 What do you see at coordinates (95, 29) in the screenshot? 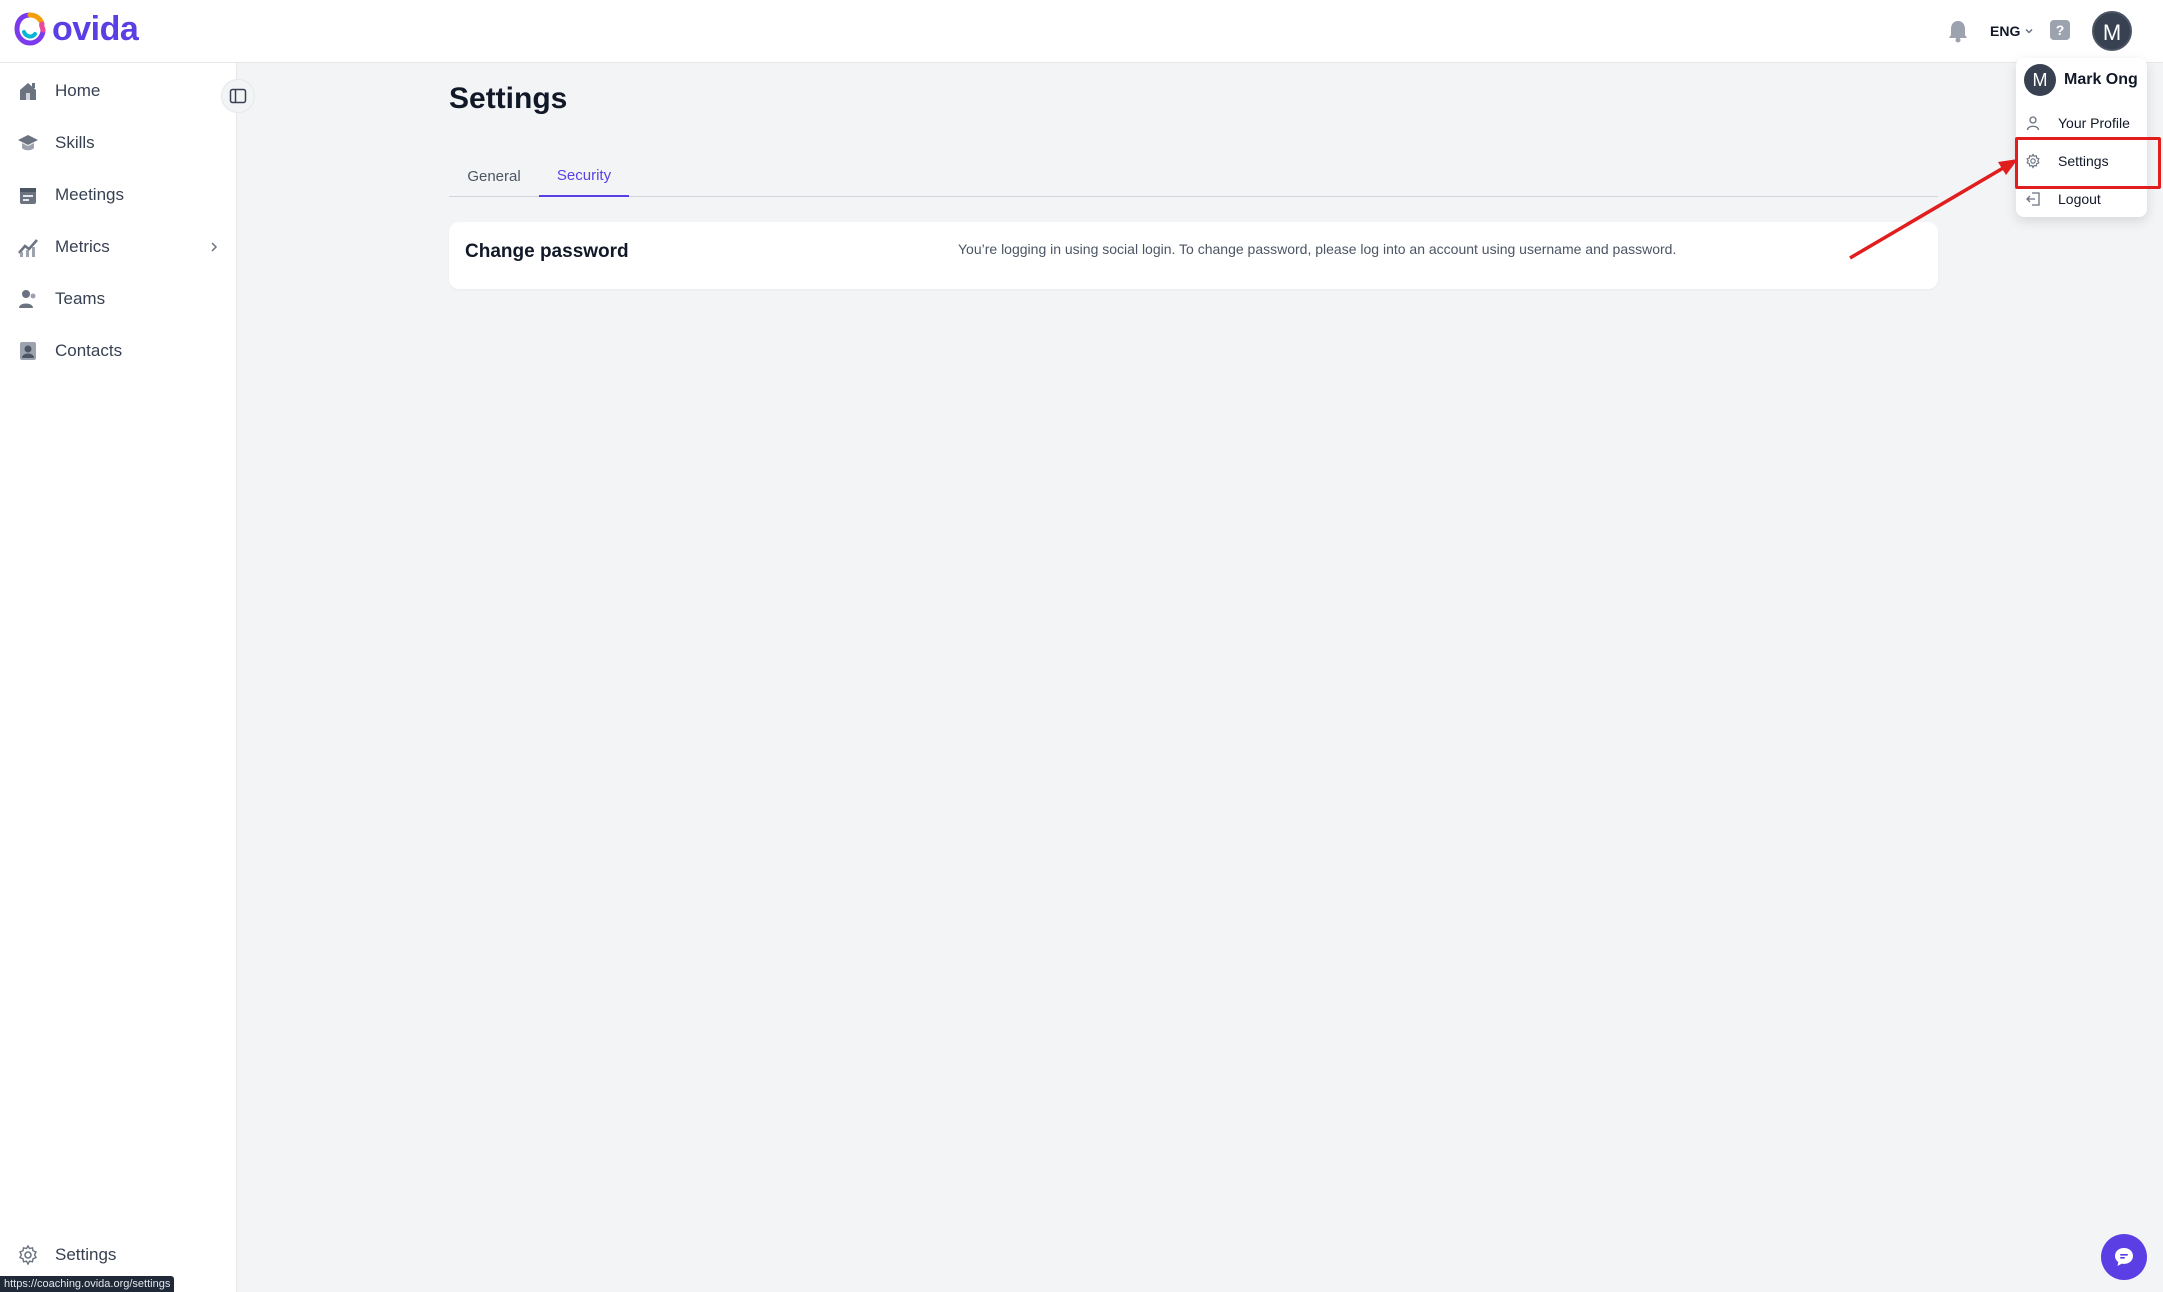
I see `logo-text: ovida` at bounding box center [95, 29].